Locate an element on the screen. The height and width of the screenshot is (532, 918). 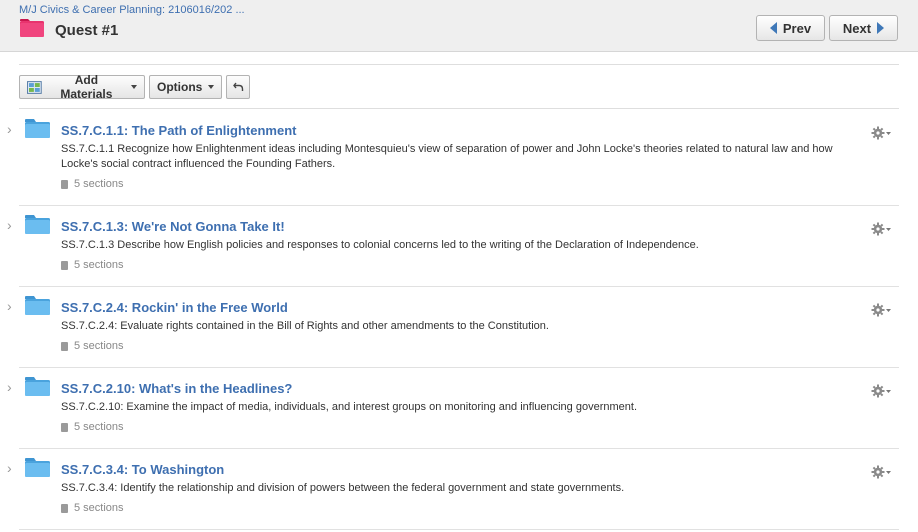
options-button: Options is located at coordinates (185, 87).